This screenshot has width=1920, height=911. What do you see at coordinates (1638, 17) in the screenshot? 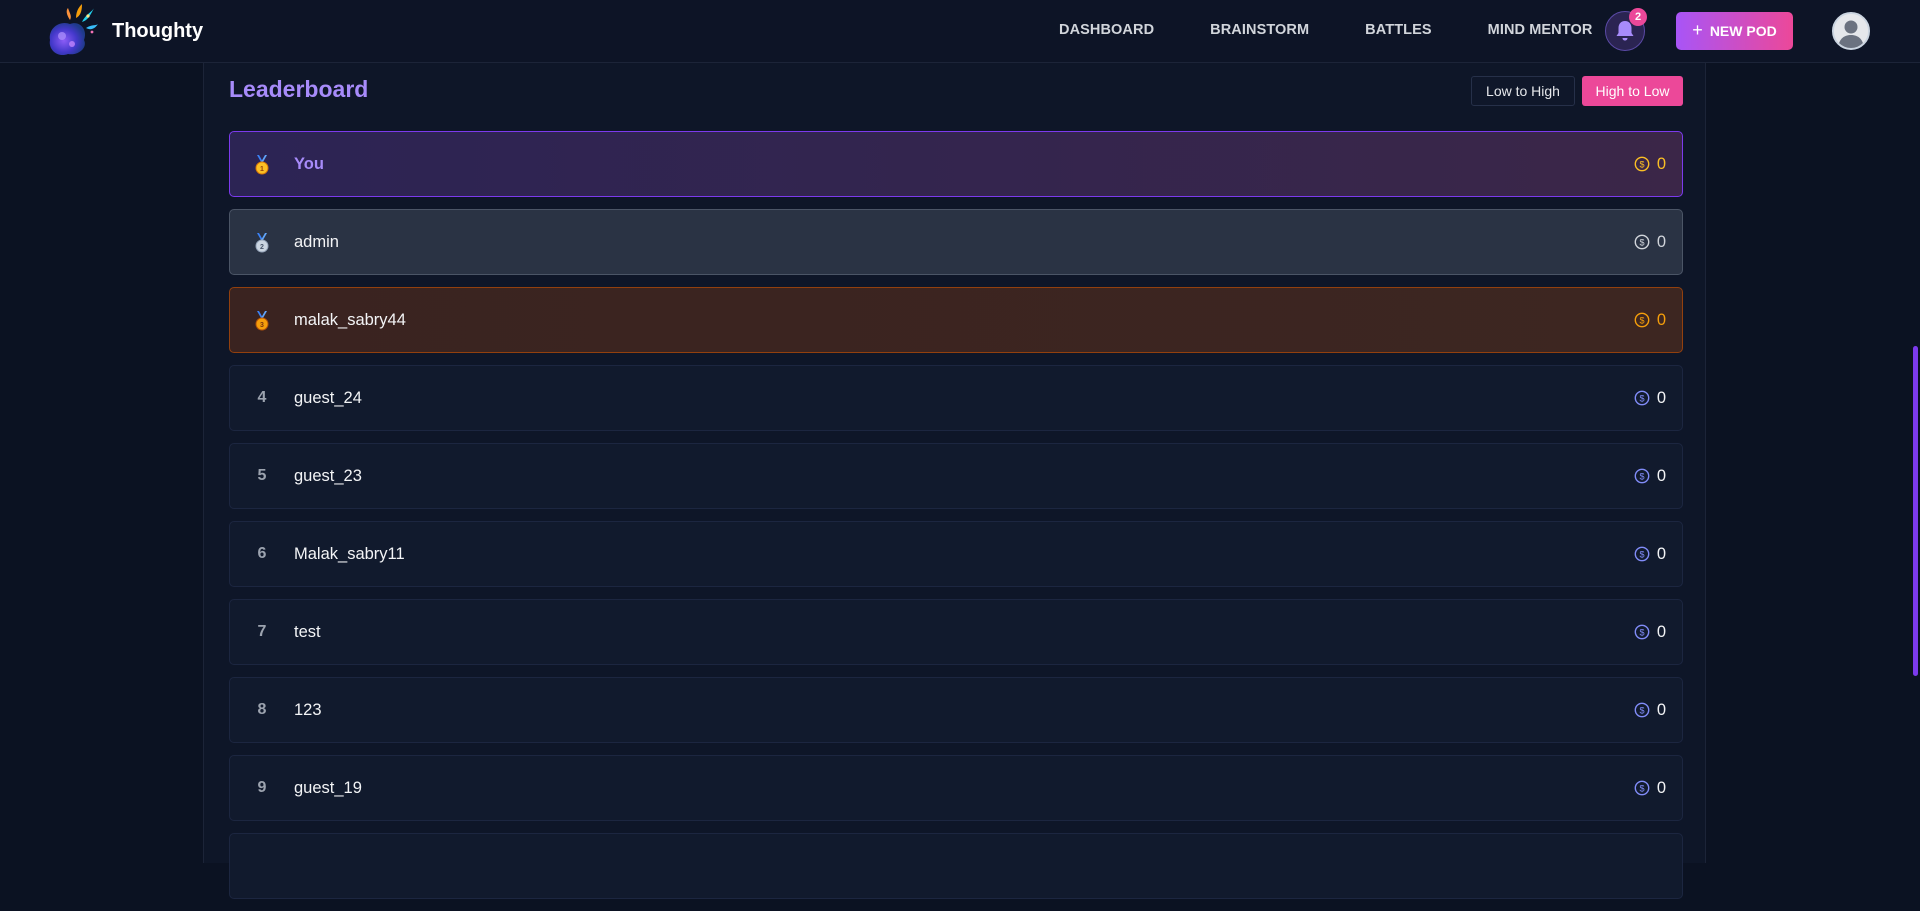
I see `notification-badge: 2` at bounding box center [1638, 17].